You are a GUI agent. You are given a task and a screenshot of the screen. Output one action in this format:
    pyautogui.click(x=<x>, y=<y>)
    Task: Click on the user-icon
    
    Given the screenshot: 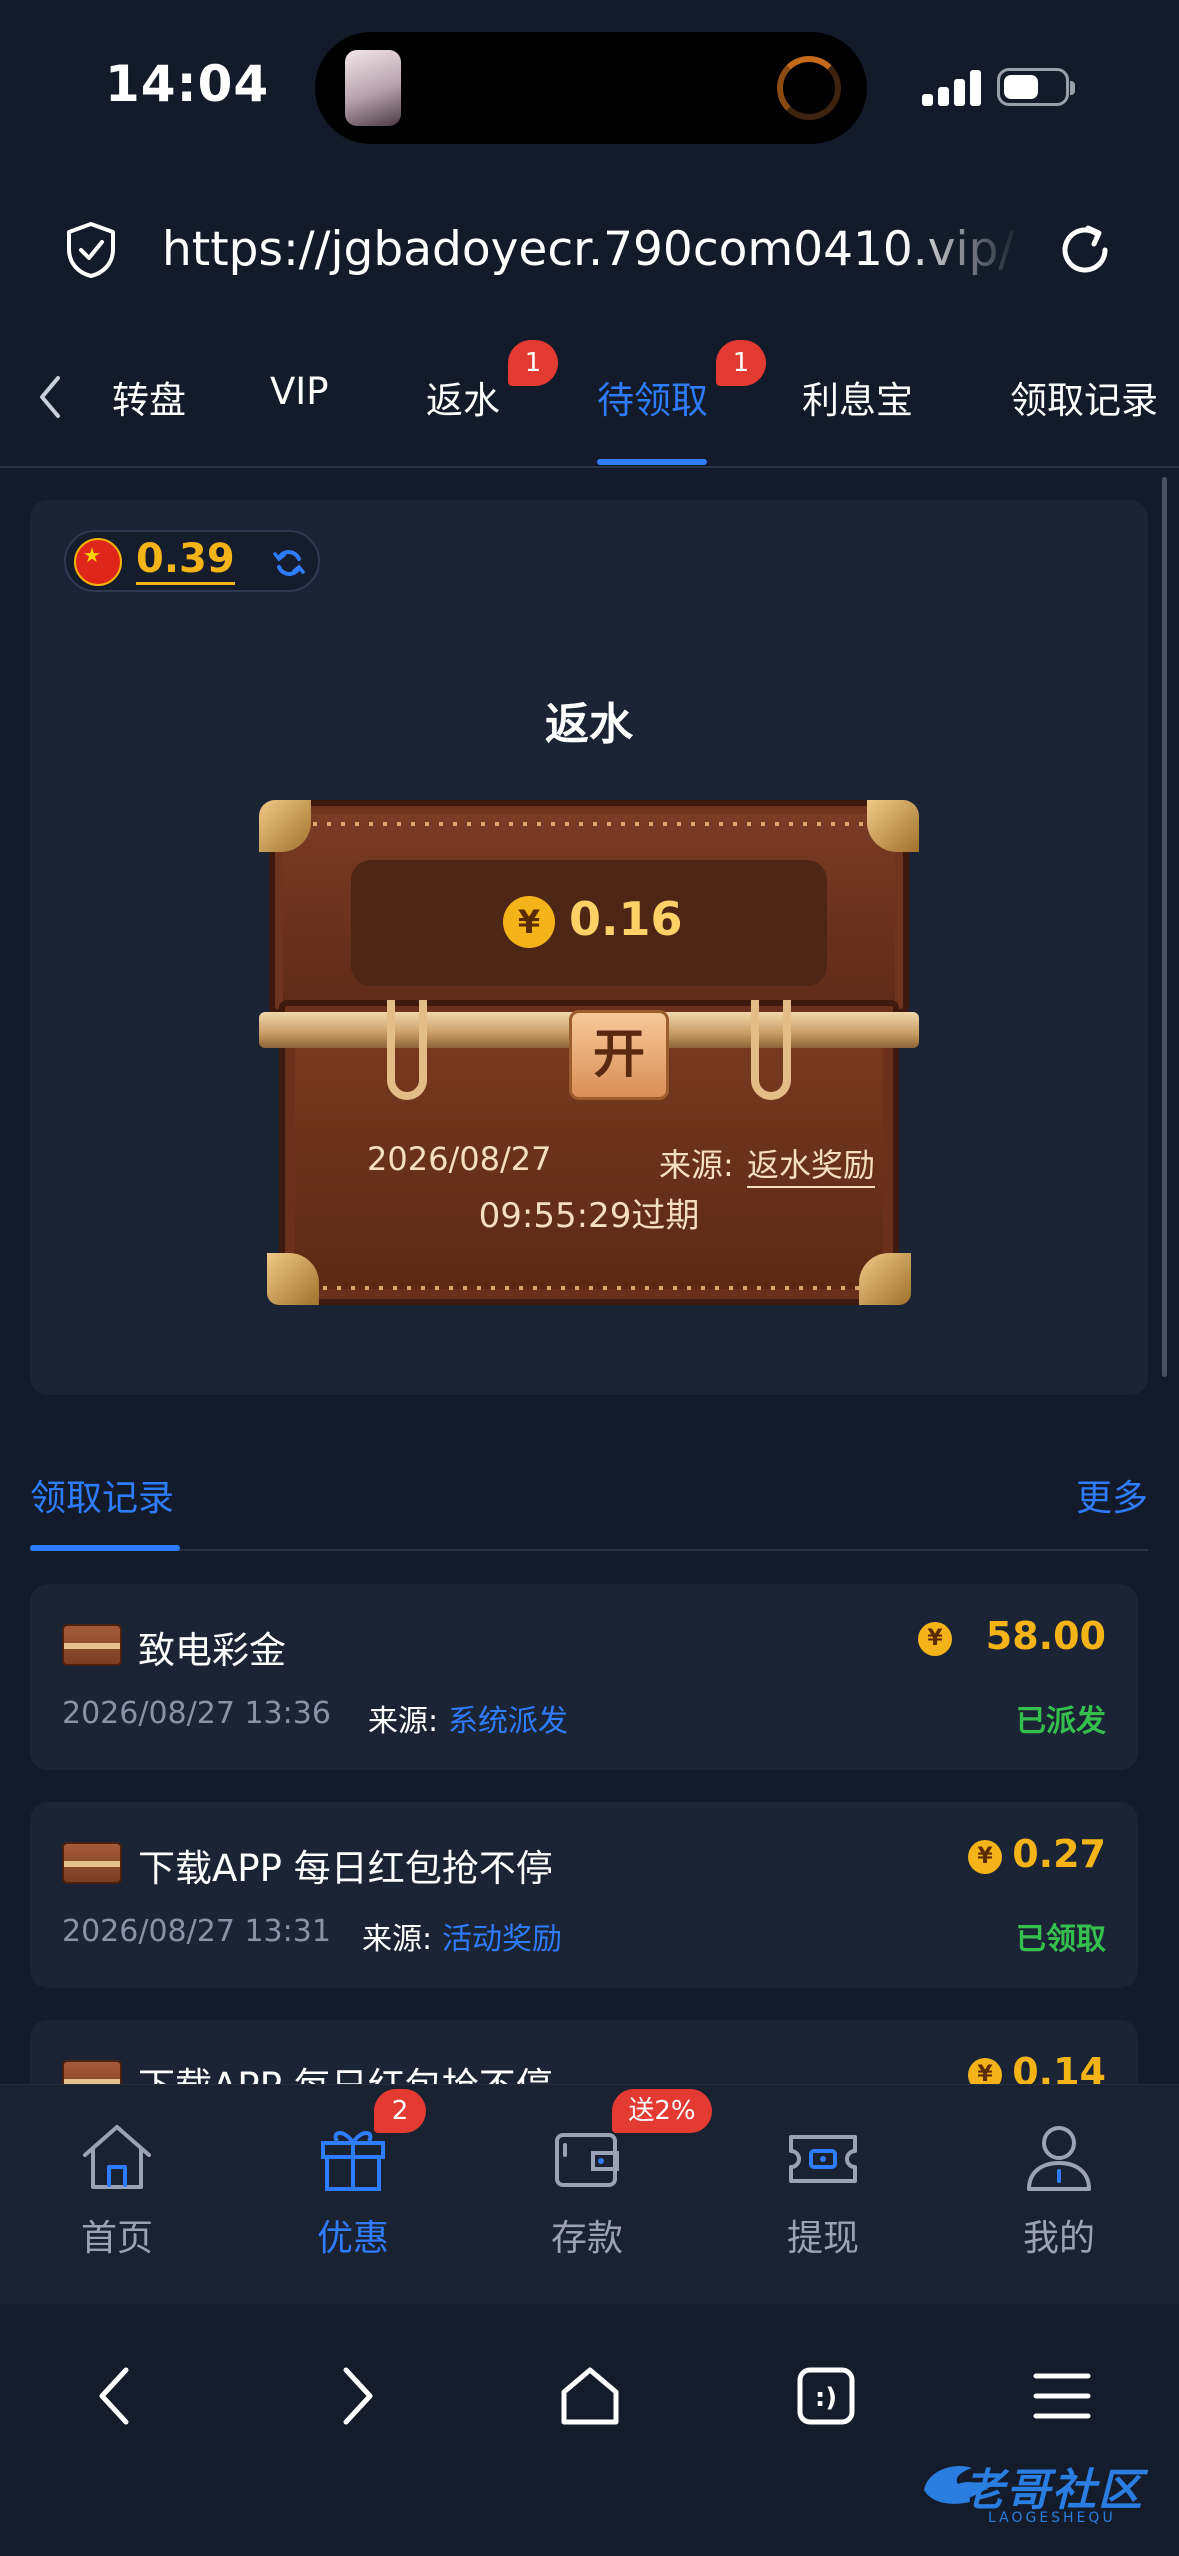 What is the action you would take?
    pyautogui.click(x=1059, y=2158)
    